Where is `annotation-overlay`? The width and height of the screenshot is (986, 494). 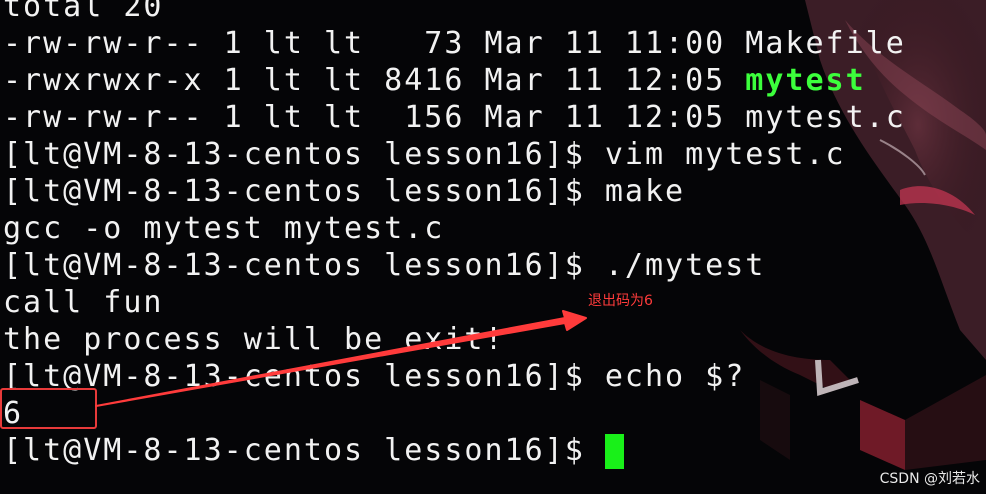 annotation-overlay is located at coordinates (293, 369).